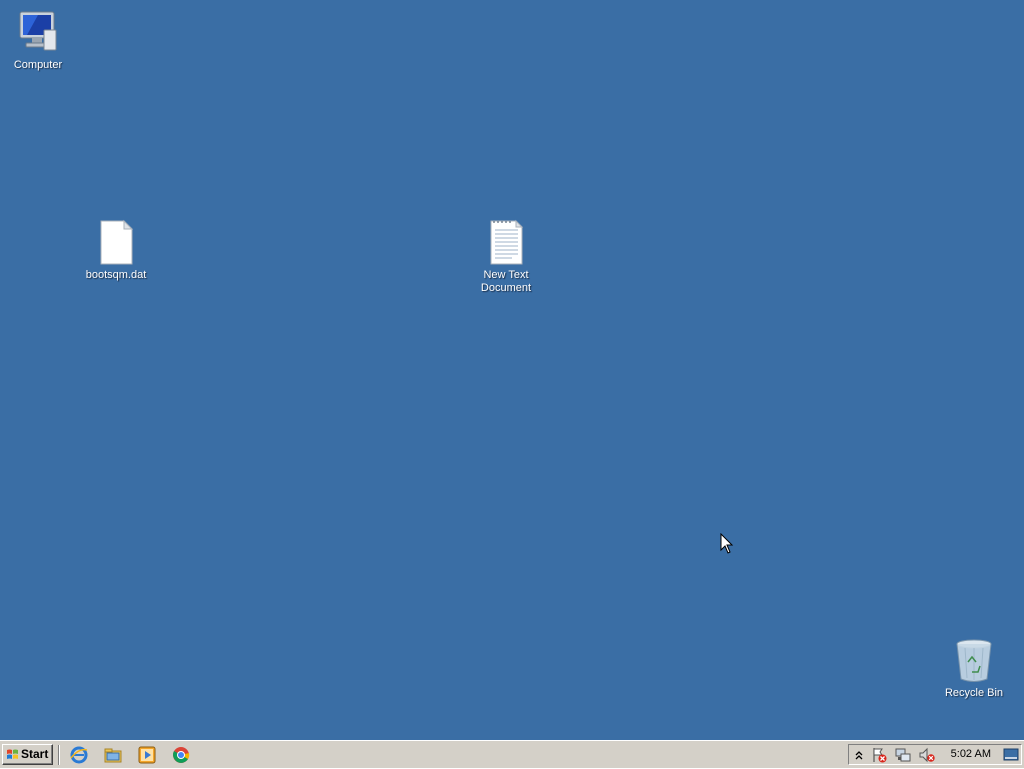 This screenshot has width=1024, height=769. Describe the element at coordinates (79, 755) in the screenshot. I see `internet-explorer-icon` at that location.